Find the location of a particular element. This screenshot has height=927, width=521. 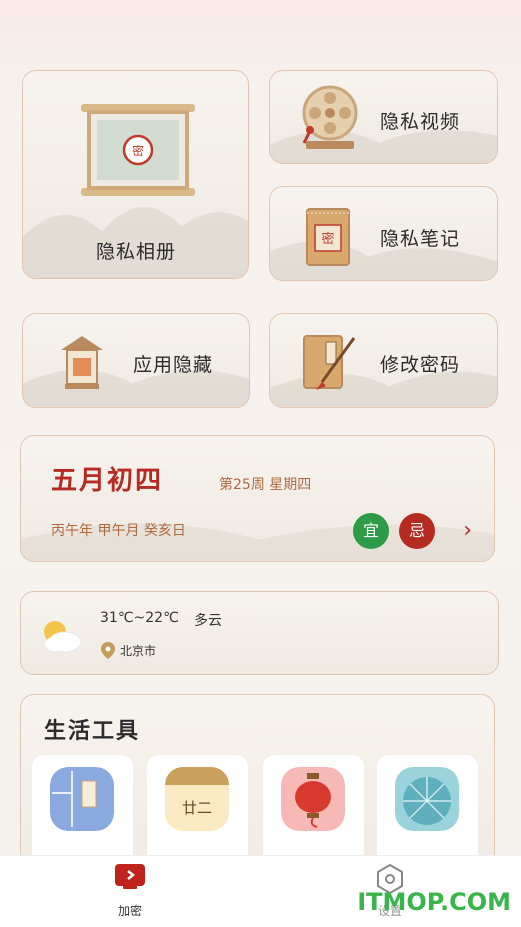

notebook-icon: 密 is located at coordinates (328, 237).